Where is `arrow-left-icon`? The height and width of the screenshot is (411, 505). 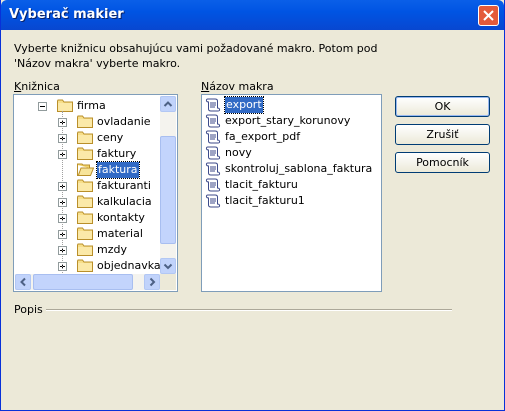 arrow-left-icon is located at coordinates (23, 282).